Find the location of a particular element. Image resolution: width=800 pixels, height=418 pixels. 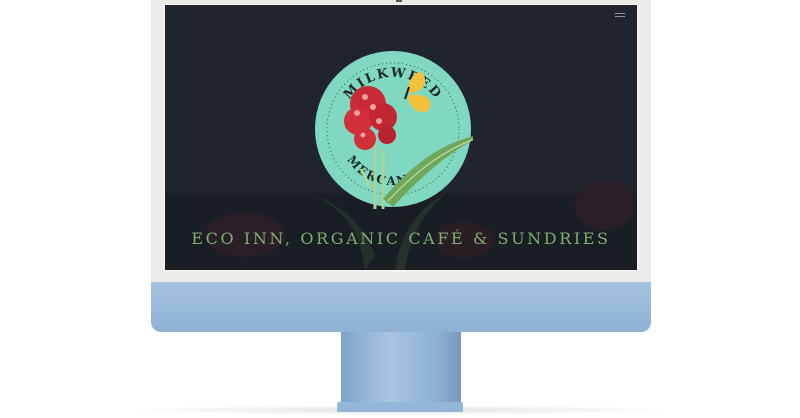

monitor-stand-foot is located at coordinates (400, 407).